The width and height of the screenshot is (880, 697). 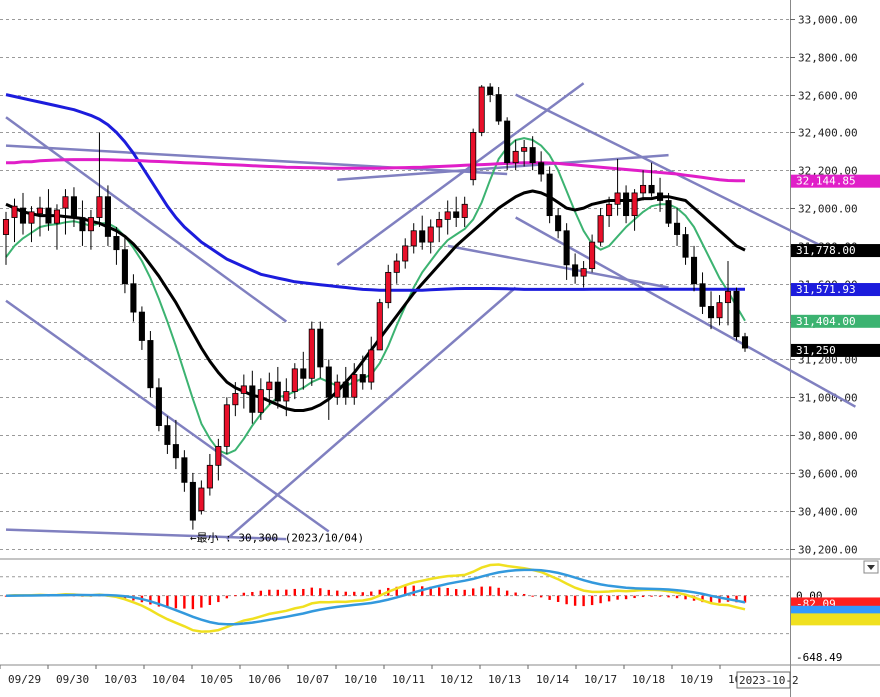 What do you see at coordinates (828, 96) in the screenshot?
I see `ytick-label: 32,600.00` at bounding box center [828, 96].